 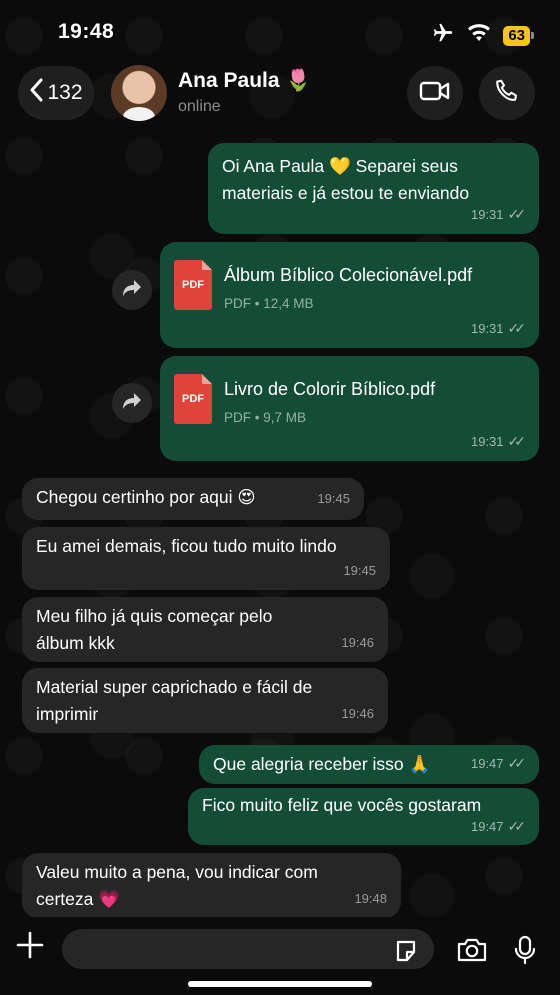 I want to click on message-bubble-incoming: Chegou certinho por aqui 😍 19:45, so click(x=193, y=499).